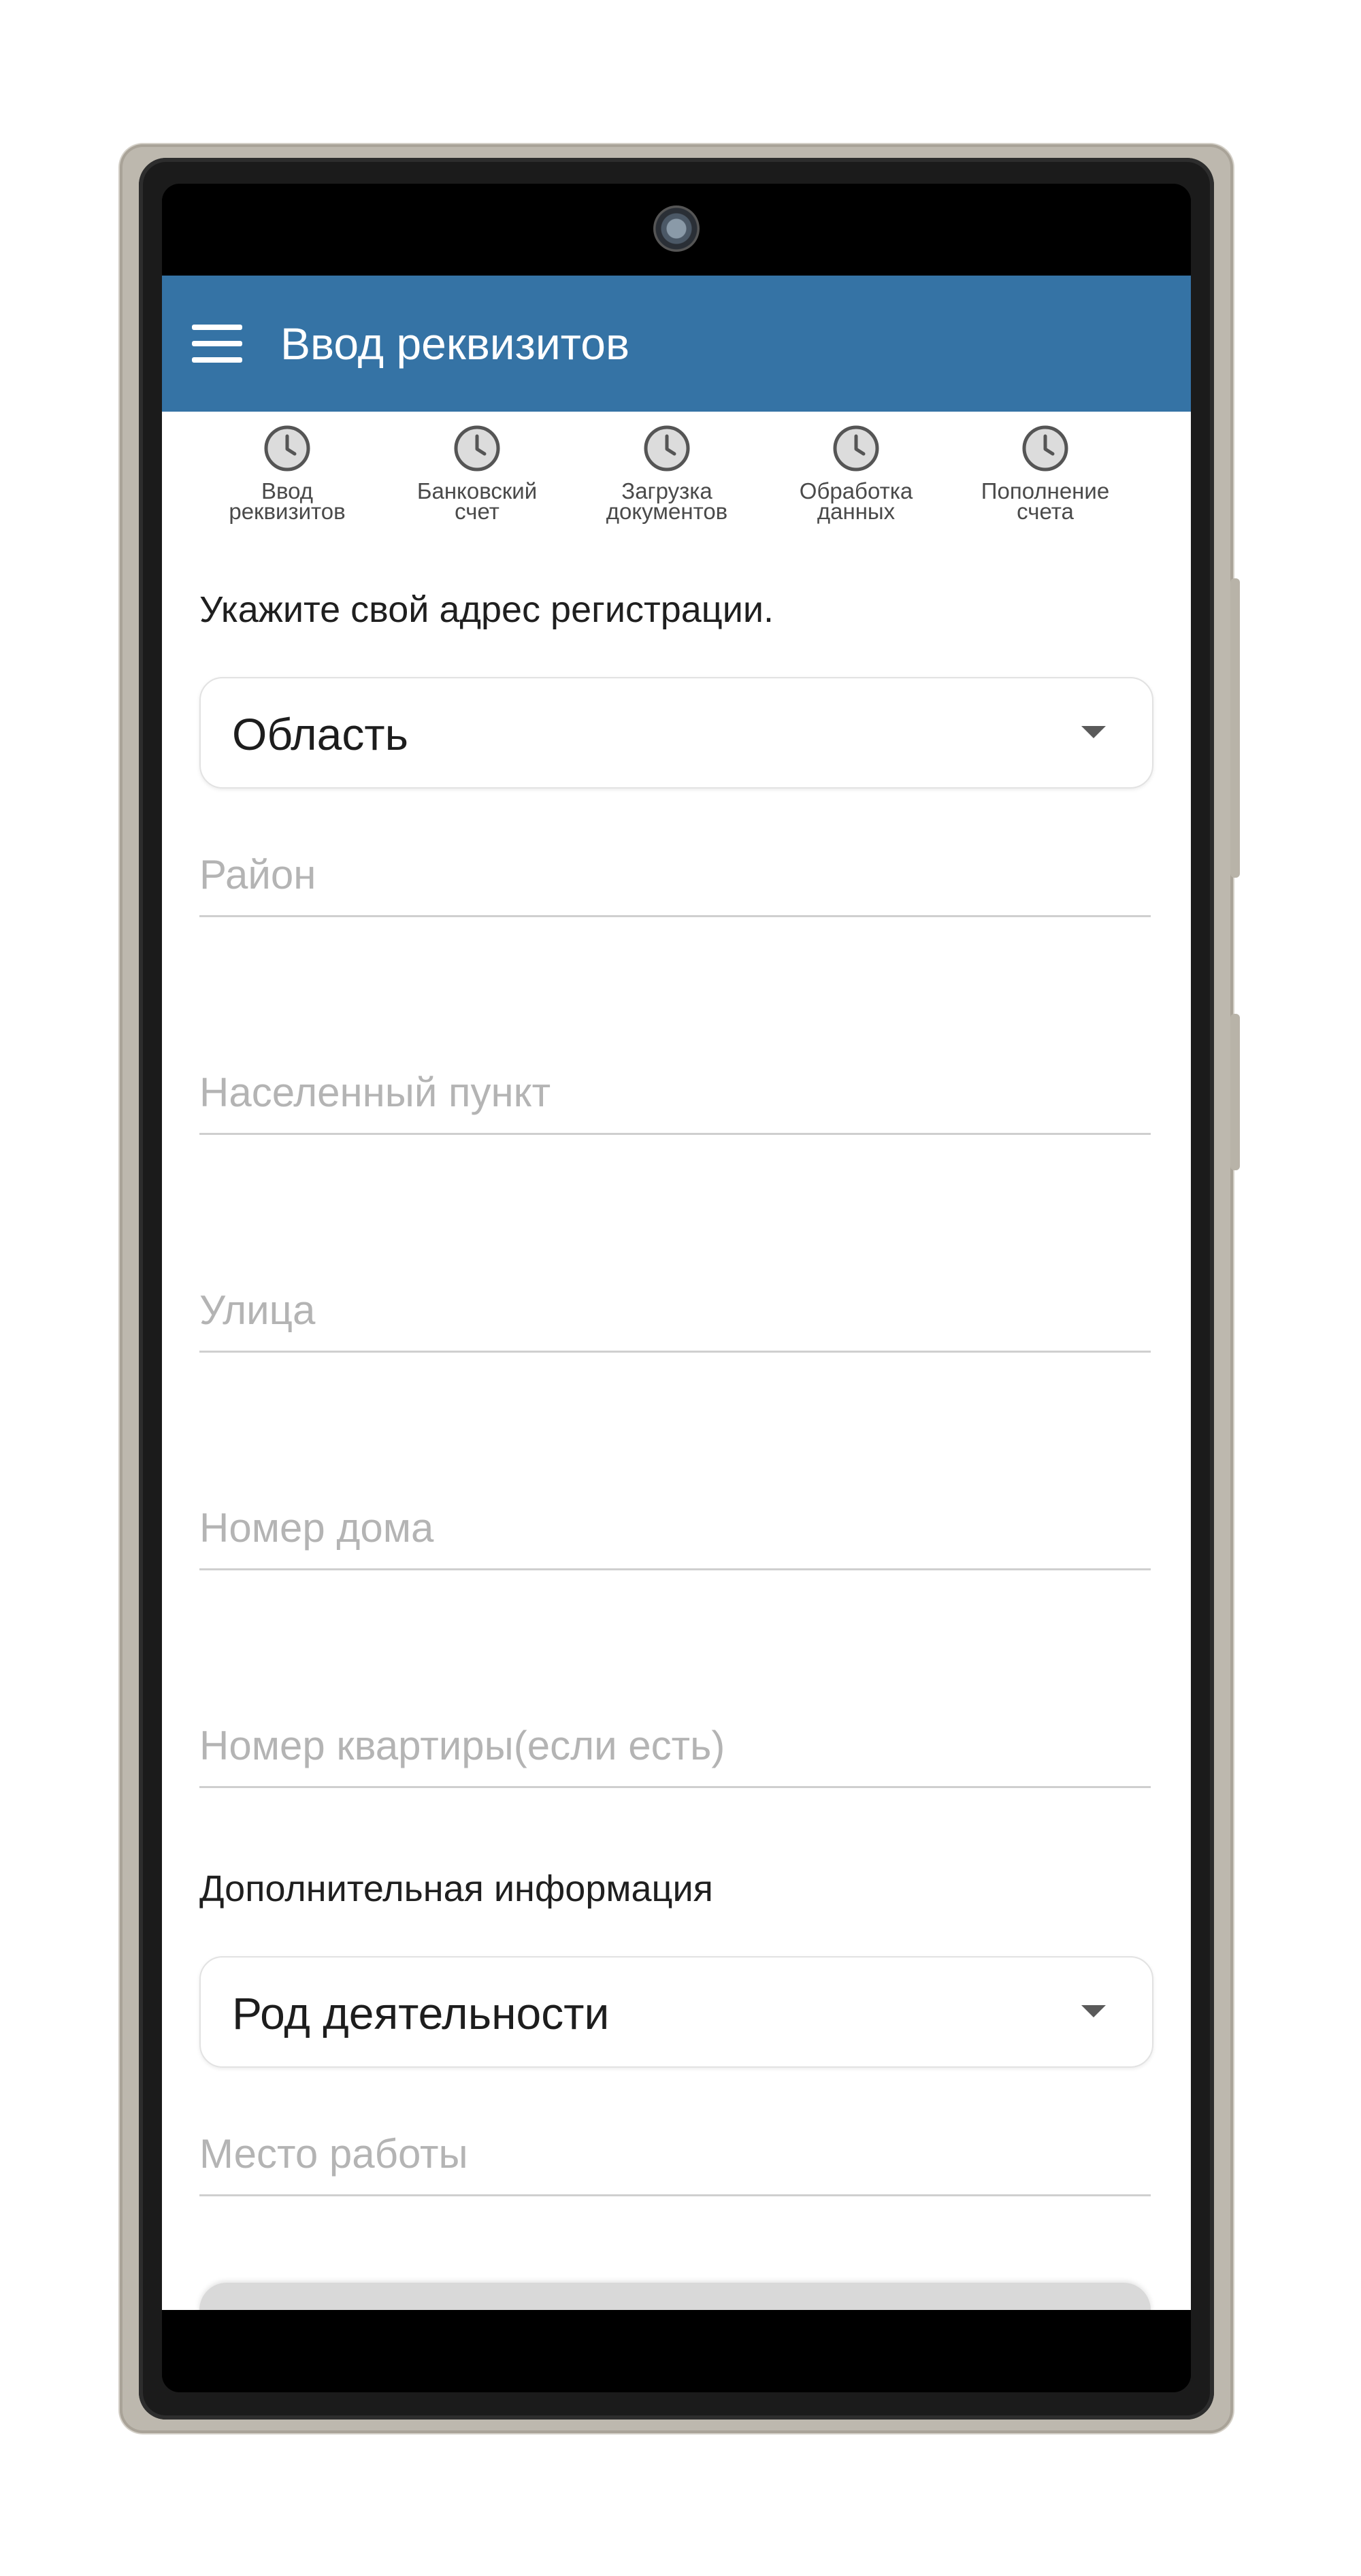 The width and height of the screenshot is (1361, 2576). What do you see at coordinates (421, 2013) in the screenshot?
I see `occupation-select-value: Род деятельности` at bounding box center [421, 2013].